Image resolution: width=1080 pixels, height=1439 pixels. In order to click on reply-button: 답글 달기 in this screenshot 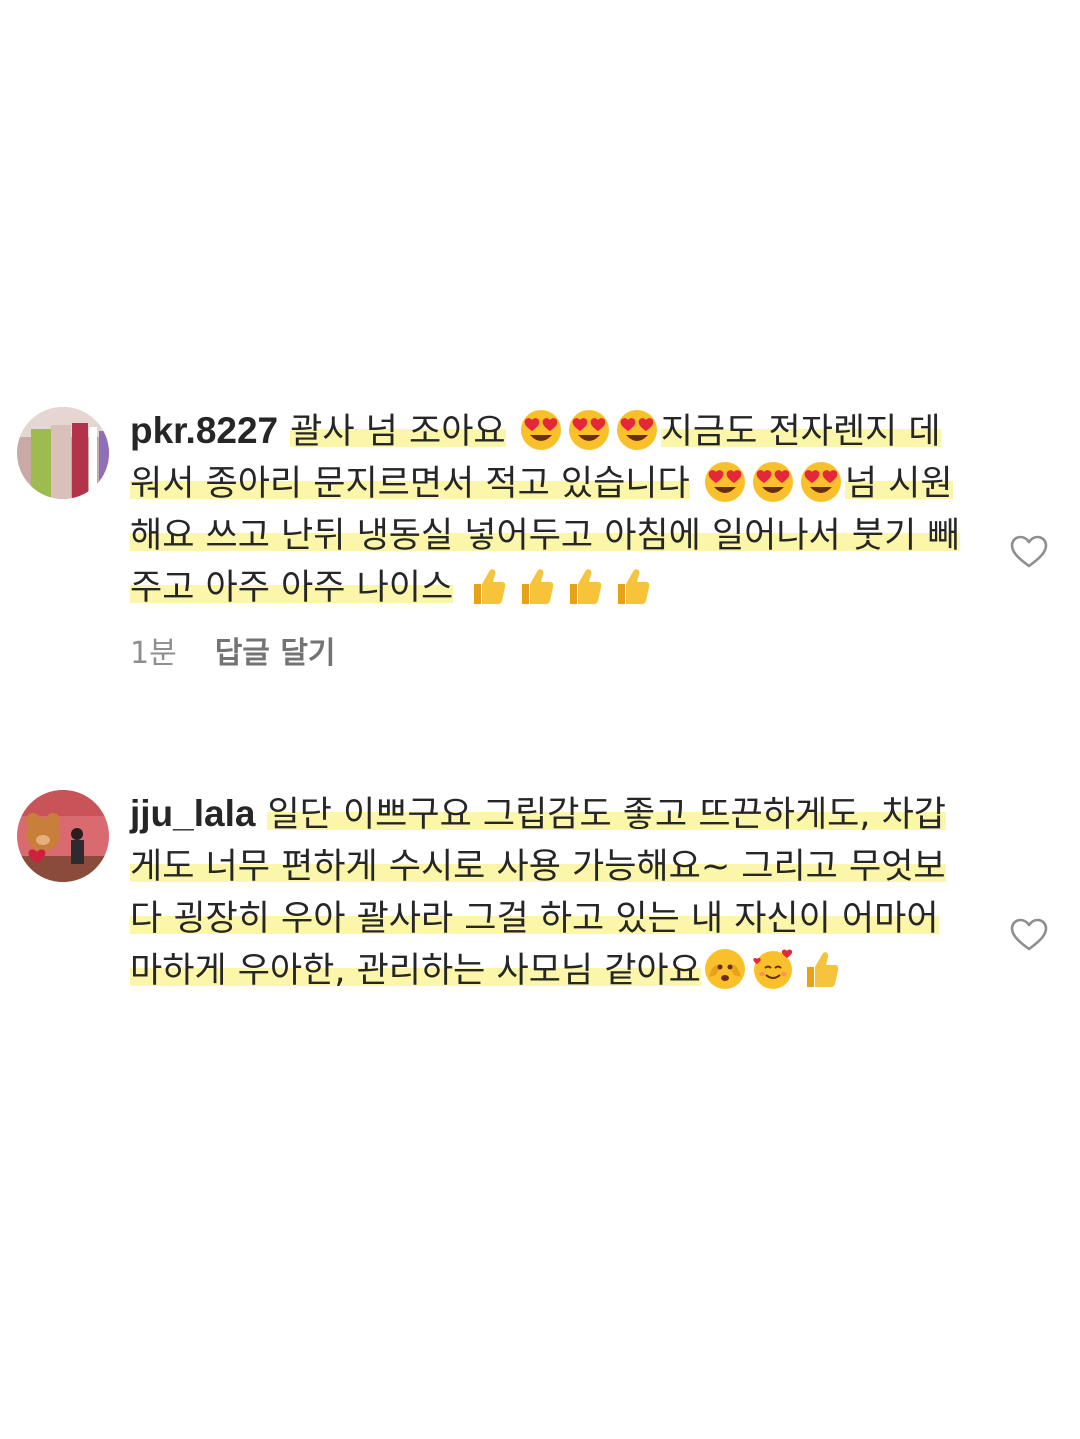, I will do `click(275, 650)`.